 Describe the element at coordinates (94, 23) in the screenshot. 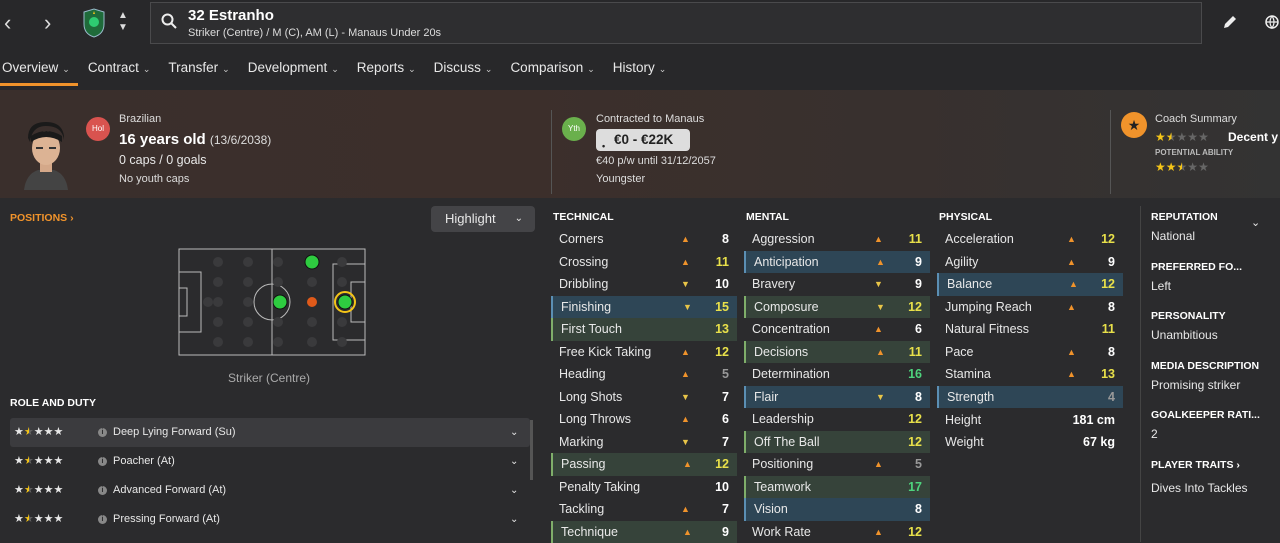

I see `club-crest-icon` at that location.